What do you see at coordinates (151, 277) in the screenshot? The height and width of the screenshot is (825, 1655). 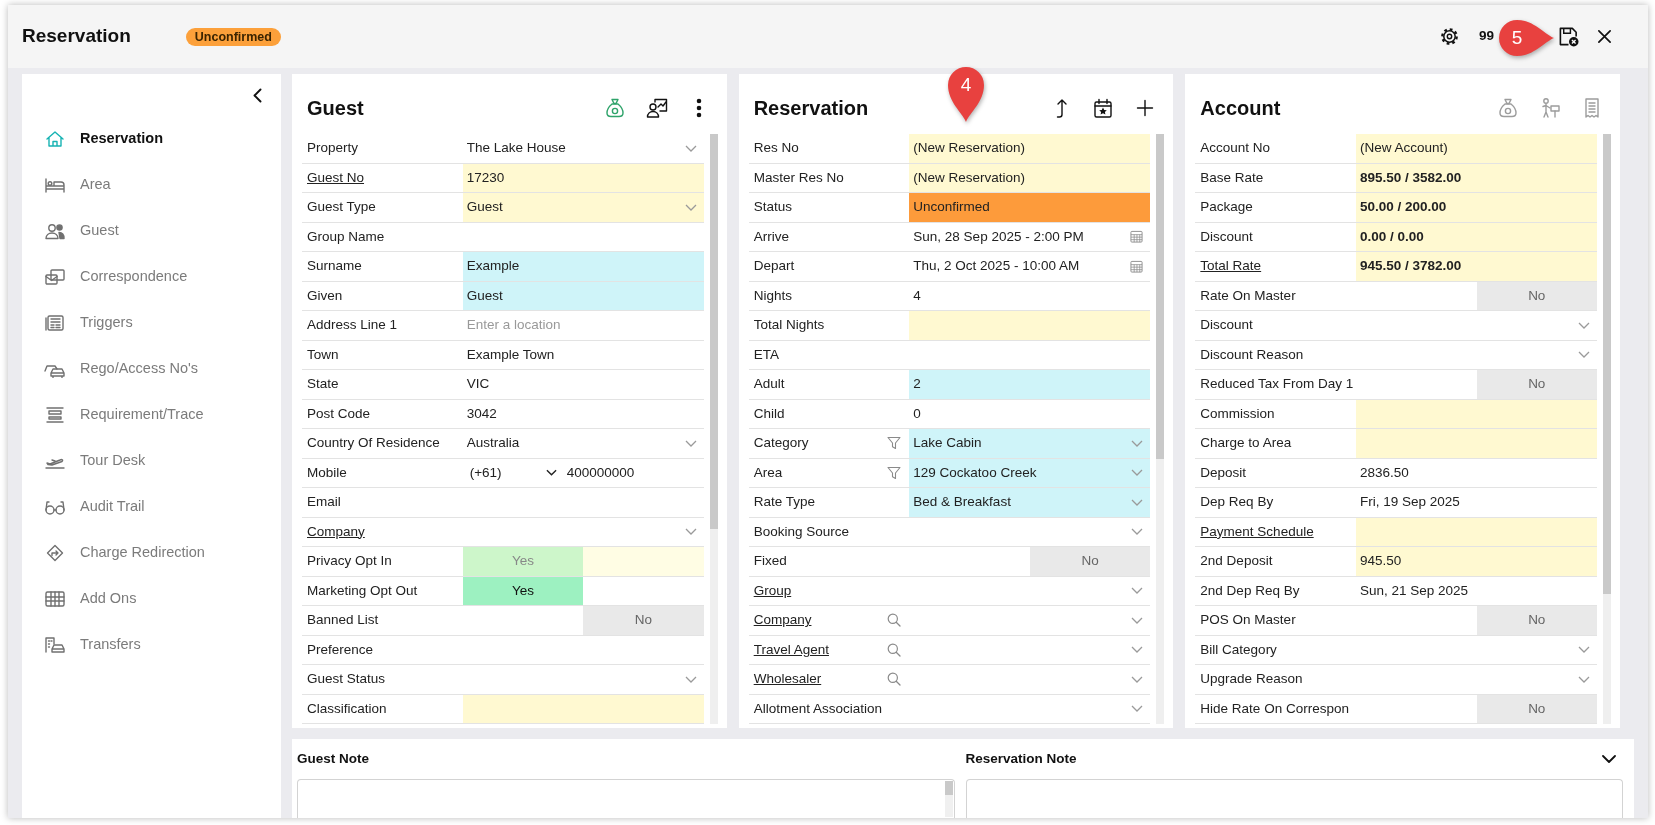 I see `sidebar-item: Correspondence` at bounding box center [151, 277].